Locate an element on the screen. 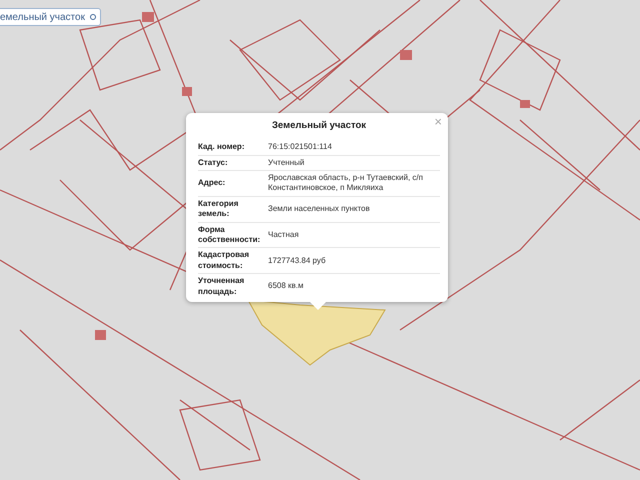 This screenshot has height=480, width=640. field-label: Кадастровая стоимость: is located at coordinates (224, 261).